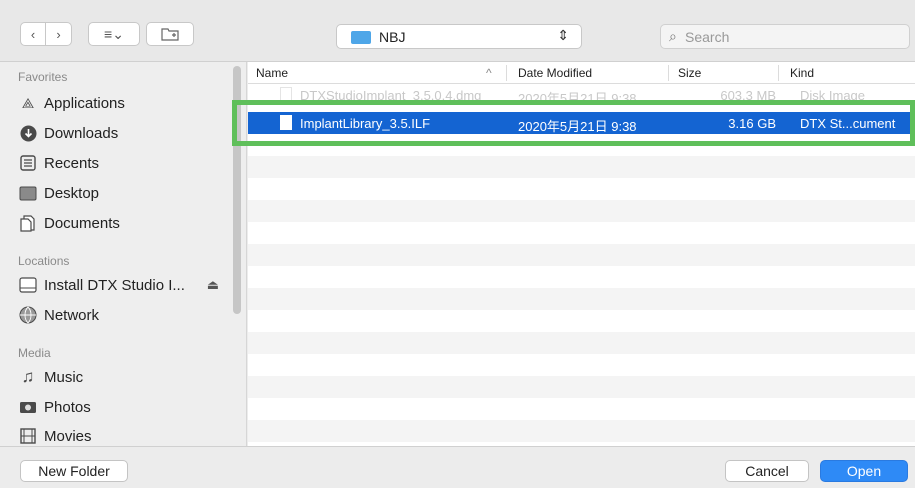 Image resolution: width=915 pixels, height=488 pixels. I want to click on updown-chevron-icon: ⇕, so click(563, 35).